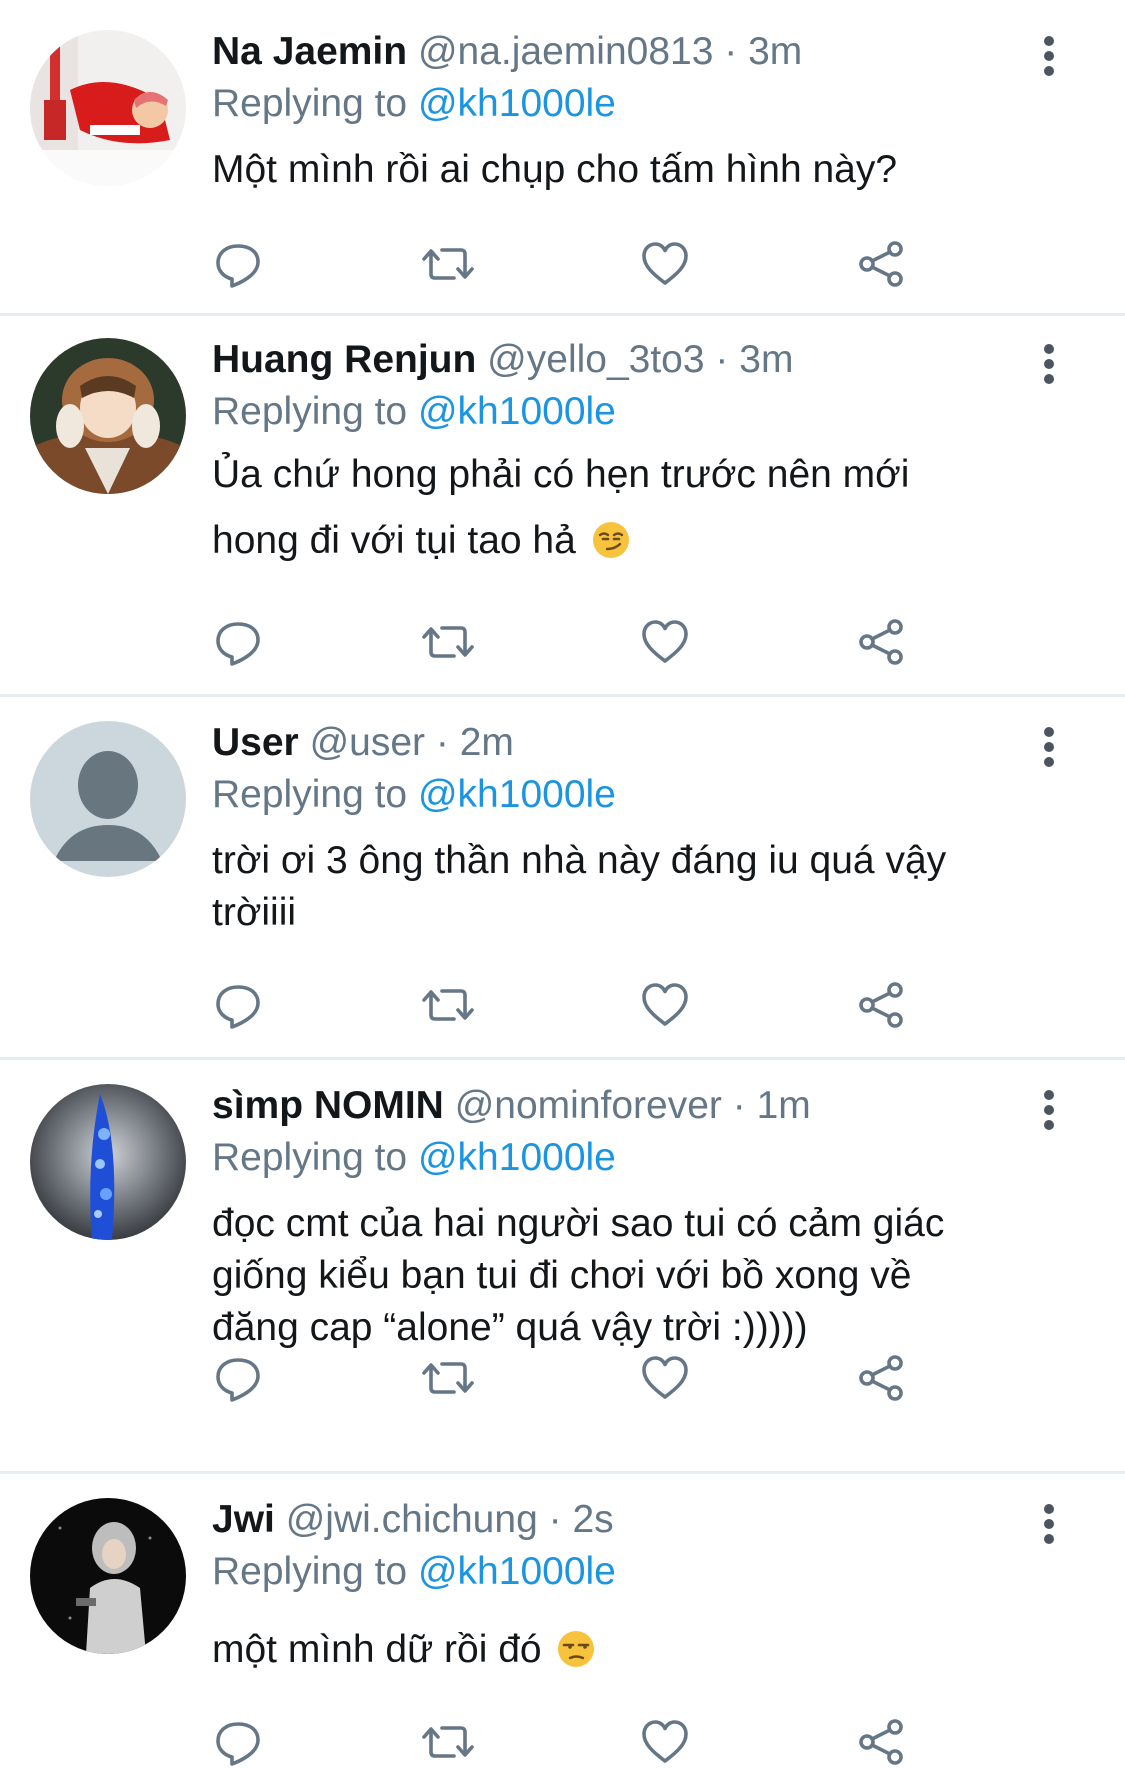 This screenshot has height=1792, width=1125. Describe the element at coordinates (784, 1105) in the screenshot. I see `timestamp: 1m` at that location.